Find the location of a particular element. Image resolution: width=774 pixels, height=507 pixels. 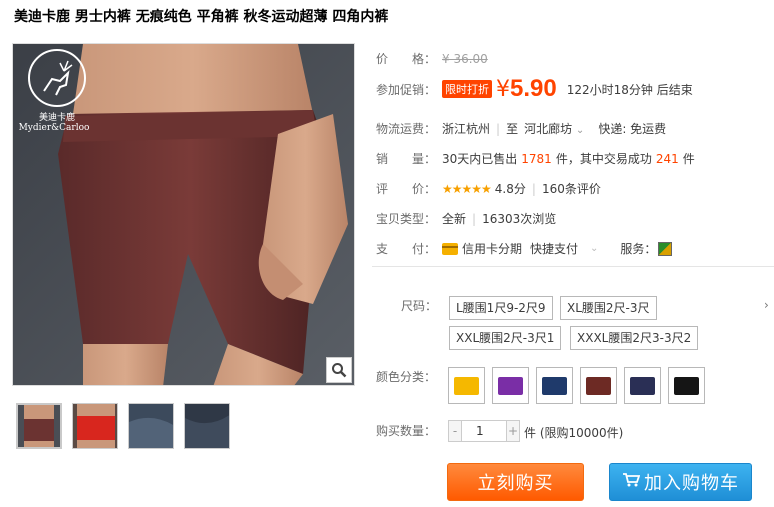

success-count: 241 is located at coordinates (667, 158).